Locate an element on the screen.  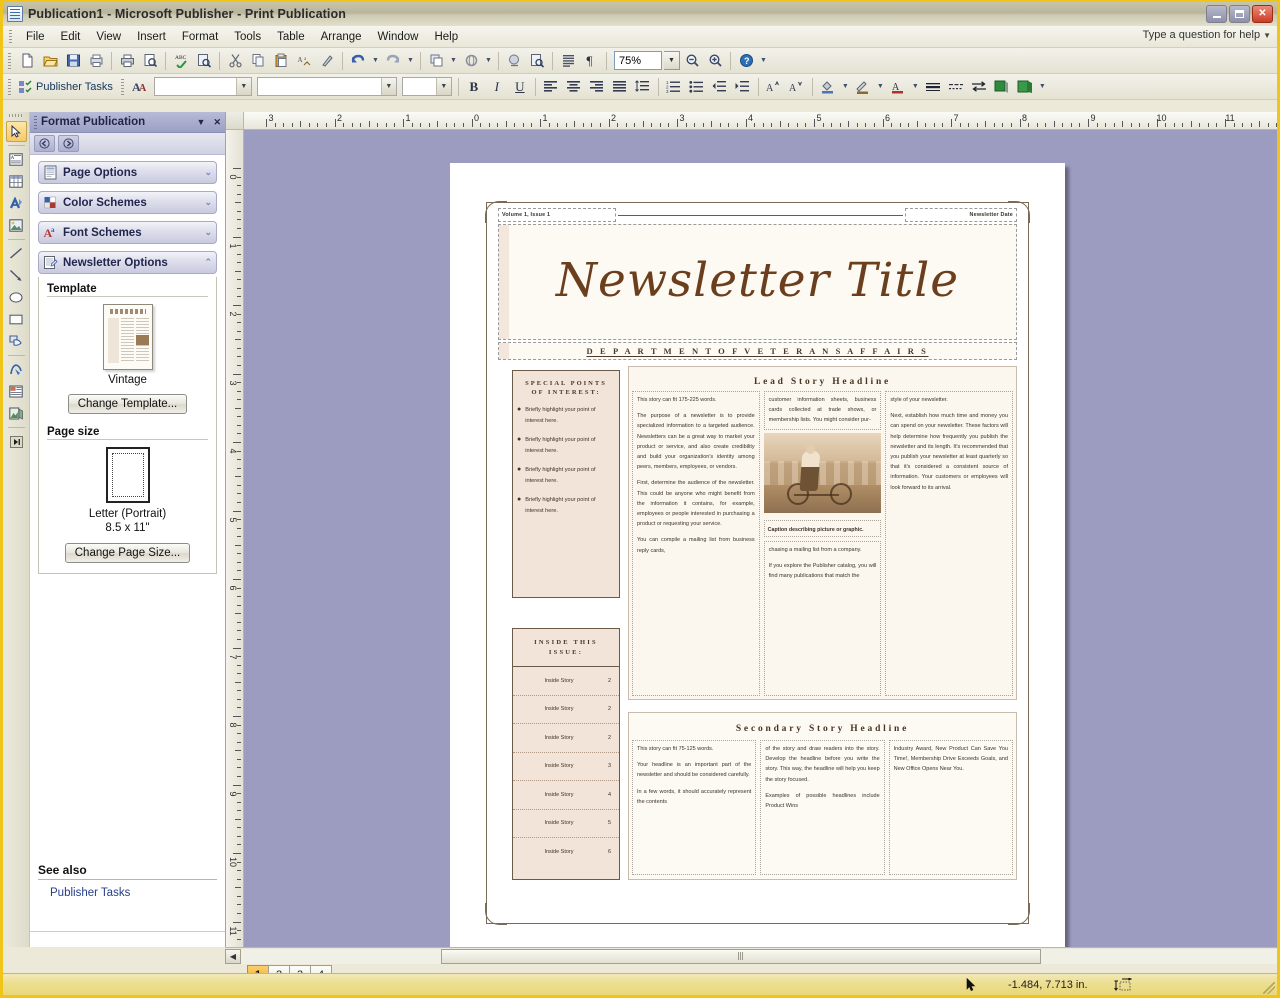
print-preview-icon is located at coordinates (96, 61).